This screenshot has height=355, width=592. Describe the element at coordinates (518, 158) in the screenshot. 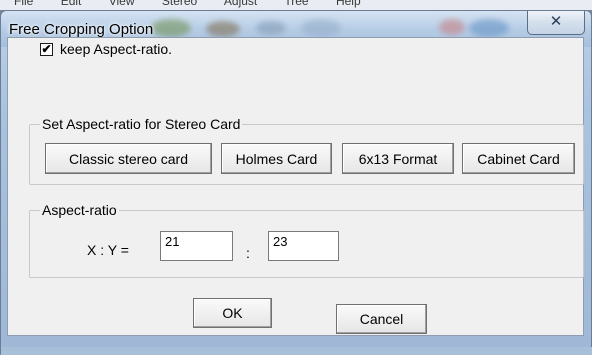

I see `cabinet-card-button: Cabinet Card` at that location.